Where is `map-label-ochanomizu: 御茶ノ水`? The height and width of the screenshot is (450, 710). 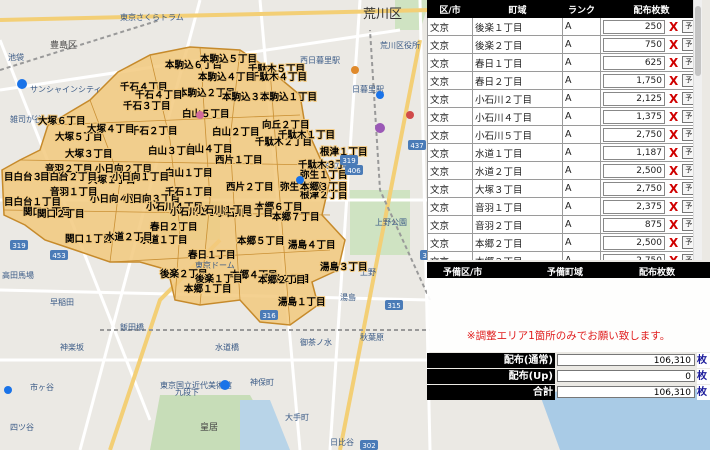
map-label-ochanomizu: 御茶ノ水 is located at coordinates (316, 342).